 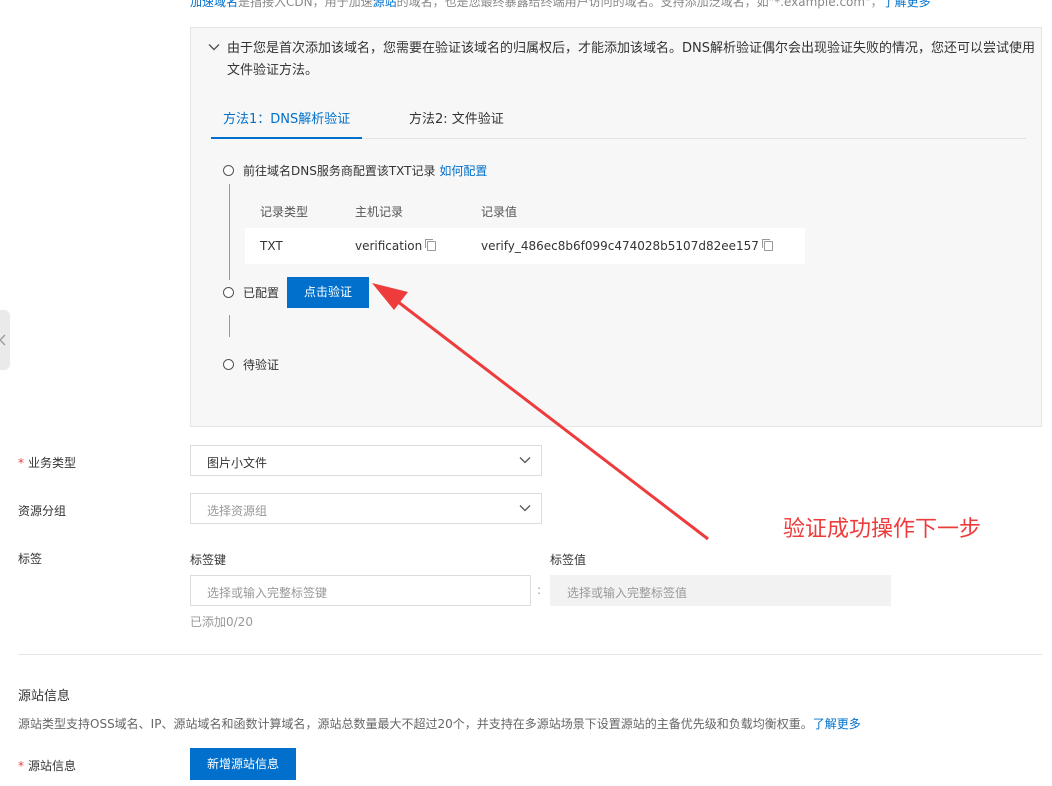 I want to click on step-3-label: 待验证, so click(x=261, y=365).